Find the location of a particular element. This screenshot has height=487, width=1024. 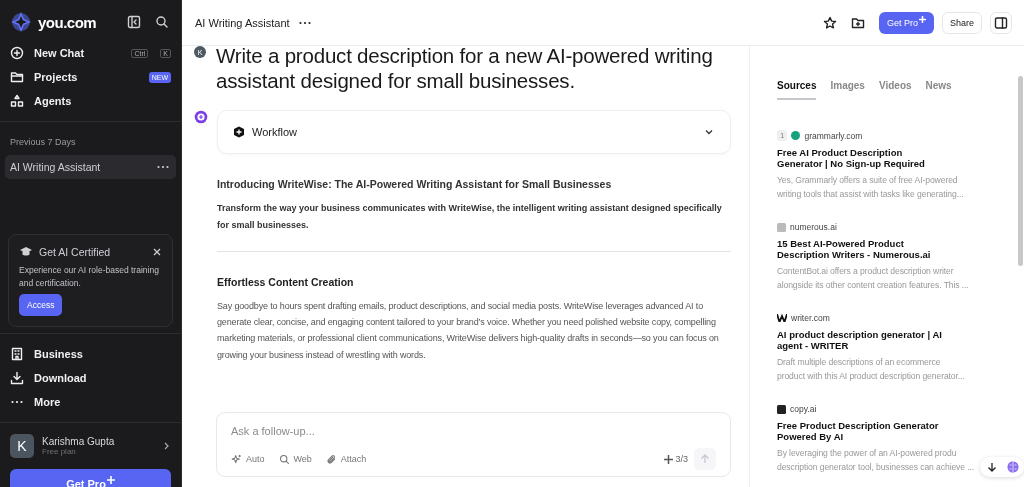

nav-item: Download is located at coordinates (90, 378).